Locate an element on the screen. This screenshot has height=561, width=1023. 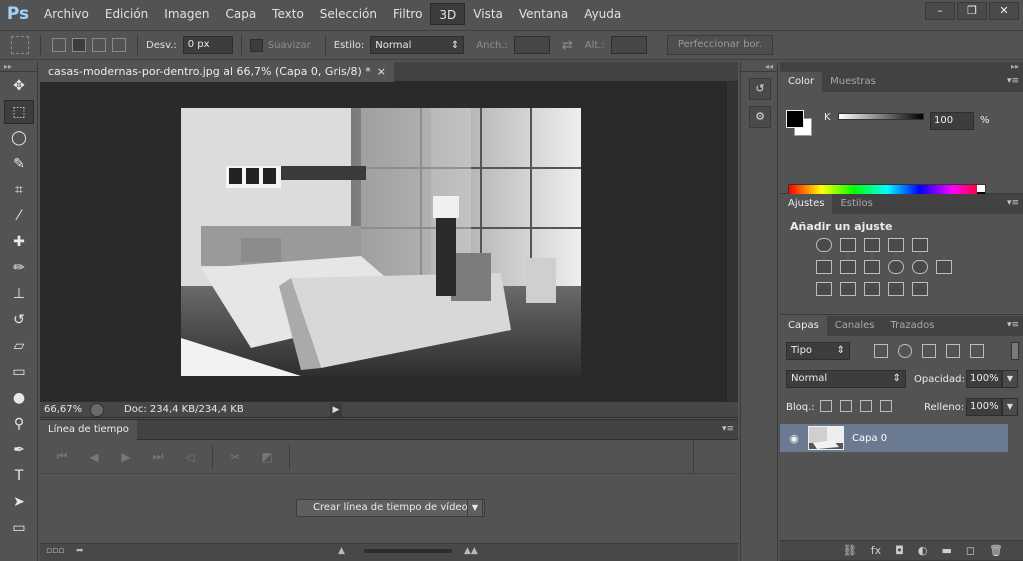
k-channel-input: 100 is located at coordinates (952, 121).